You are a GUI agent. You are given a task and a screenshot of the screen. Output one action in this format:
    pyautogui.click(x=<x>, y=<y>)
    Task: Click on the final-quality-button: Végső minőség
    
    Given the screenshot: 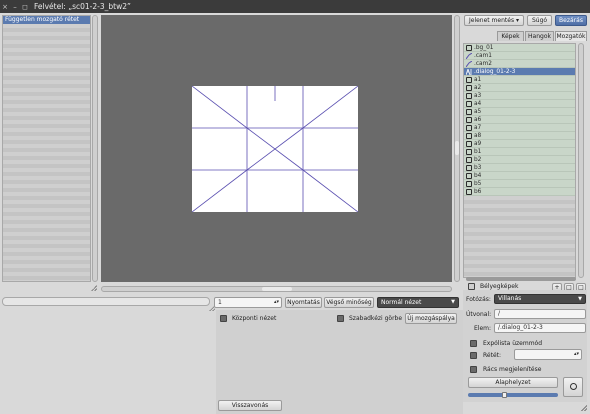 What is the action you would take?
    pyautogui.click(x=349, y=302)
    